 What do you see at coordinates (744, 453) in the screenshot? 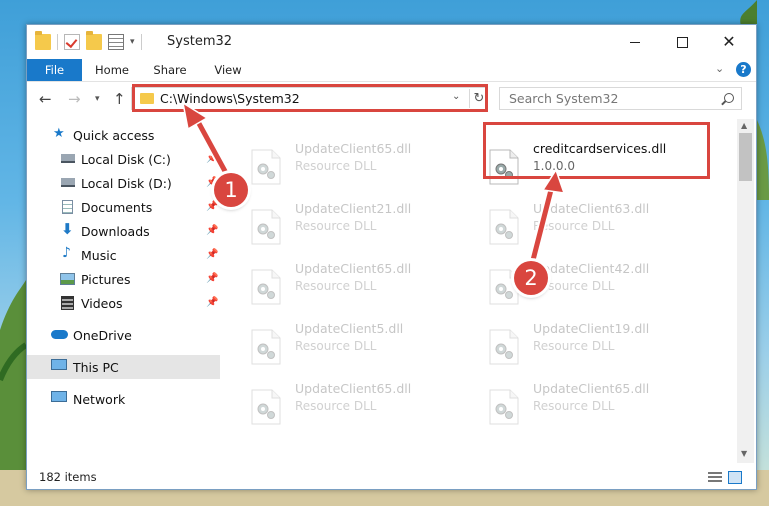
I see `scroll-down-icon: ▼` at bounding box center [744, 453].